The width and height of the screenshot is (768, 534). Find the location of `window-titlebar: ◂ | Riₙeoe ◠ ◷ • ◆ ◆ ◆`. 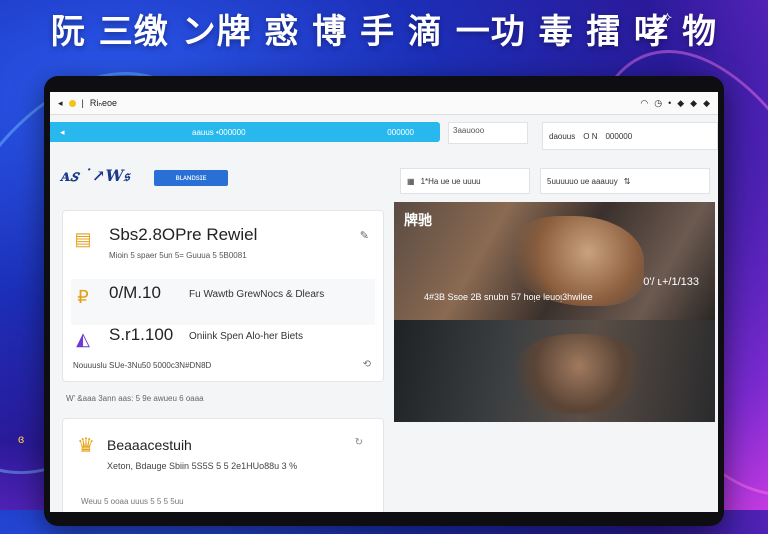

window-titlebar: ◂ | Riₙeoe ◠ ◷ • ◆ ◆ ◆ is located at coordinates (384, 103).